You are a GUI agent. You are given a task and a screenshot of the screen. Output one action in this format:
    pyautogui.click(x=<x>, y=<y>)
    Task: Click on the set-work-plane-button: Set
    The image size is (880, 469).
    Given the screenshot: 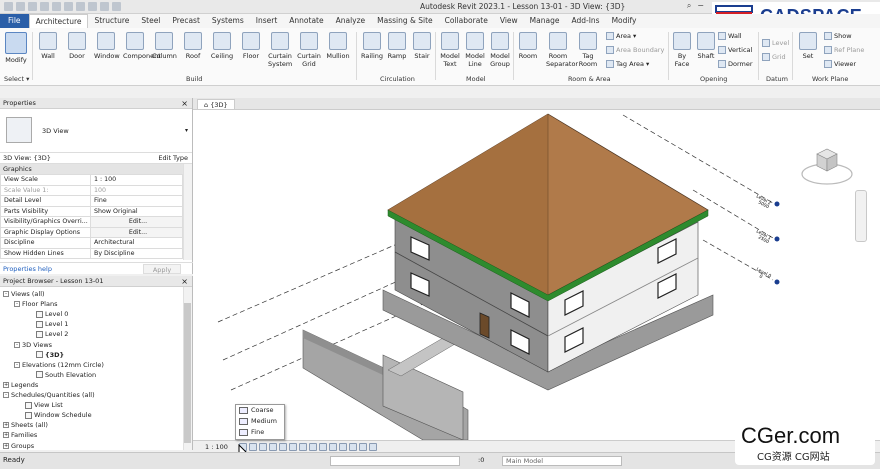 What is the action you would take?
    pyautogui.click(x=808, y=46)
    